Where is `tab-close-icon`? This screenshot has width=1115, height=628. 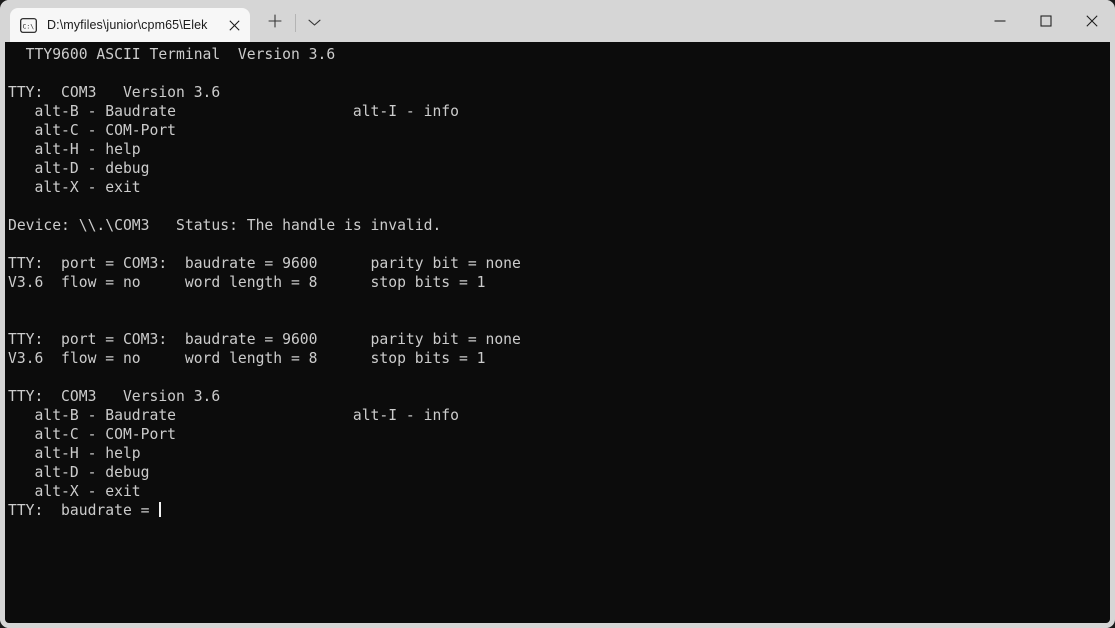
tab-close-icon is located at coordinates (234, 25).